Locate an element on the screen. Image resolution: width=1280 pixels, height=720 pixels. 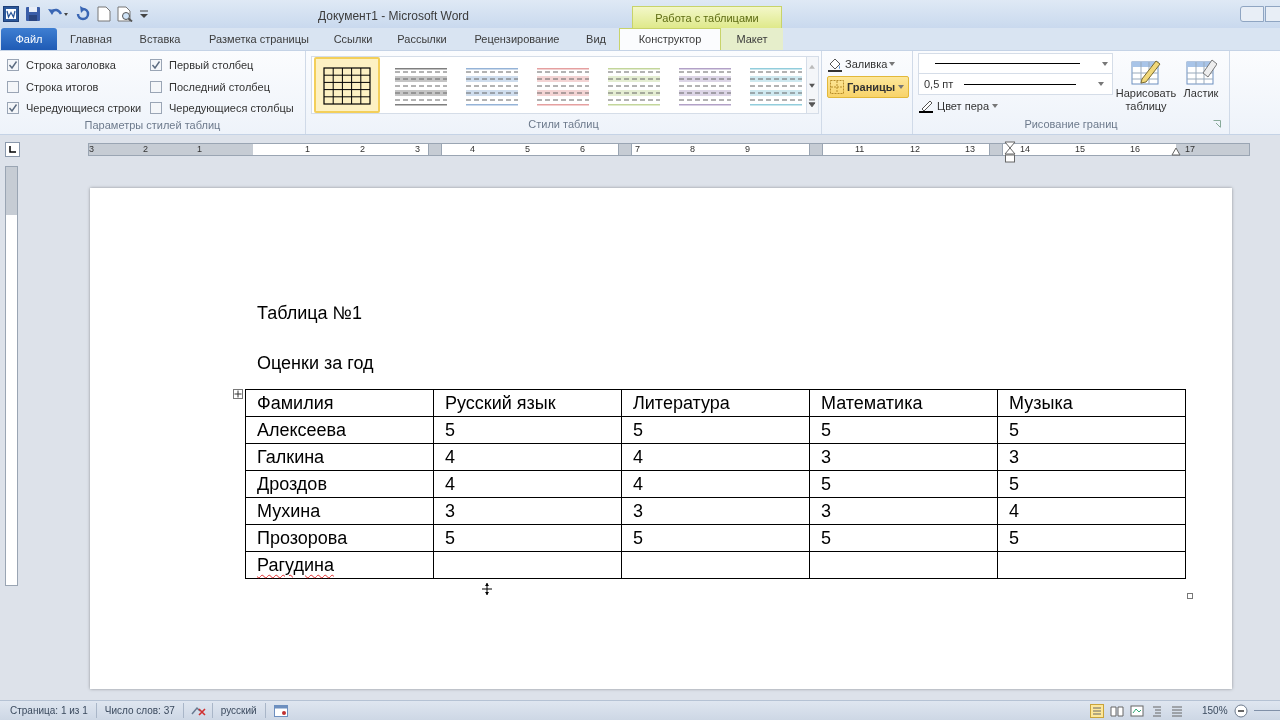
web-layout-icon is located at coordinates (1137, 710).